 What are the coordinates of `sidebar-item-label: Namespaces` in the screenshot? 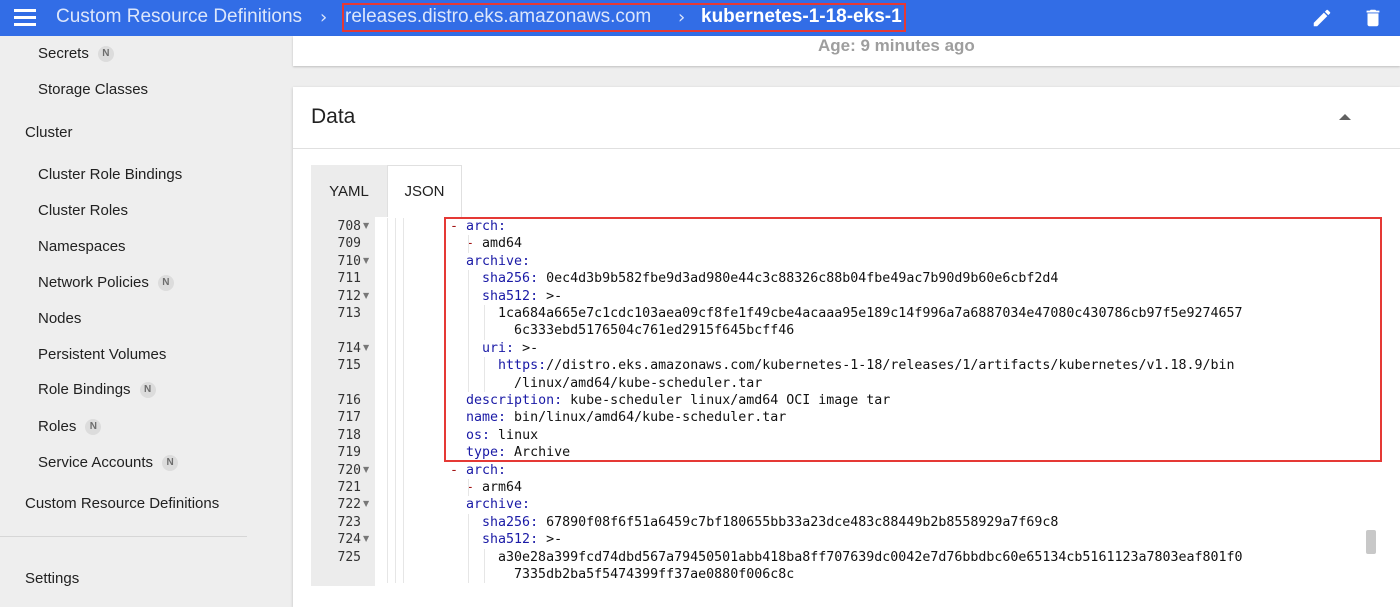 It's located at (82, 246).